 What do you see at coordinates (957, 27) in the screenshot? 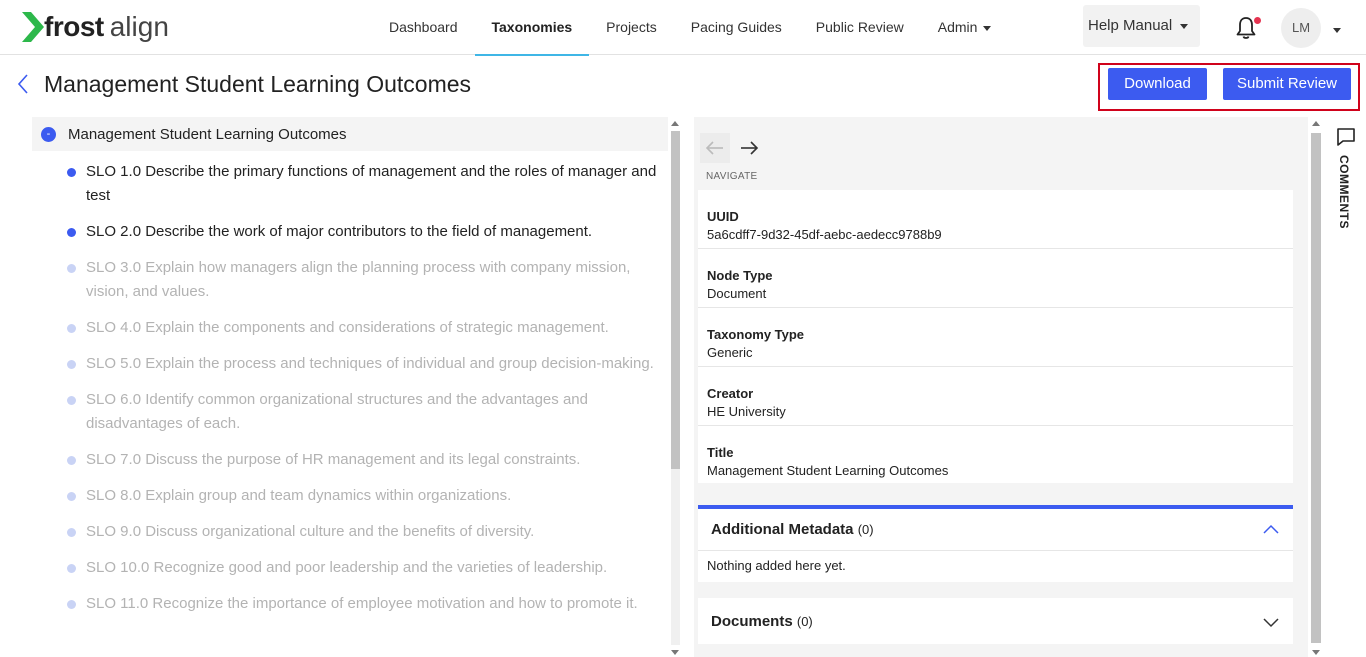
I see `nav-admin-label: Admin` at bounding box center [957, 27].